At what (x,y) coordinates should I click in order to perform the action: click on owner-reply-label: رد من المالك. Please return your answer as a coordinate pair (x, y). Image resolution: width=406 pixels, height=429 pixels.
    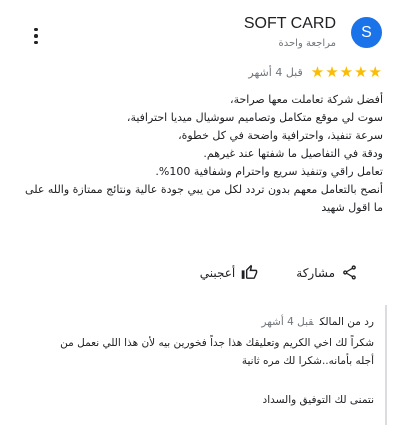
    Looking at the image, I should click on (346, 322).